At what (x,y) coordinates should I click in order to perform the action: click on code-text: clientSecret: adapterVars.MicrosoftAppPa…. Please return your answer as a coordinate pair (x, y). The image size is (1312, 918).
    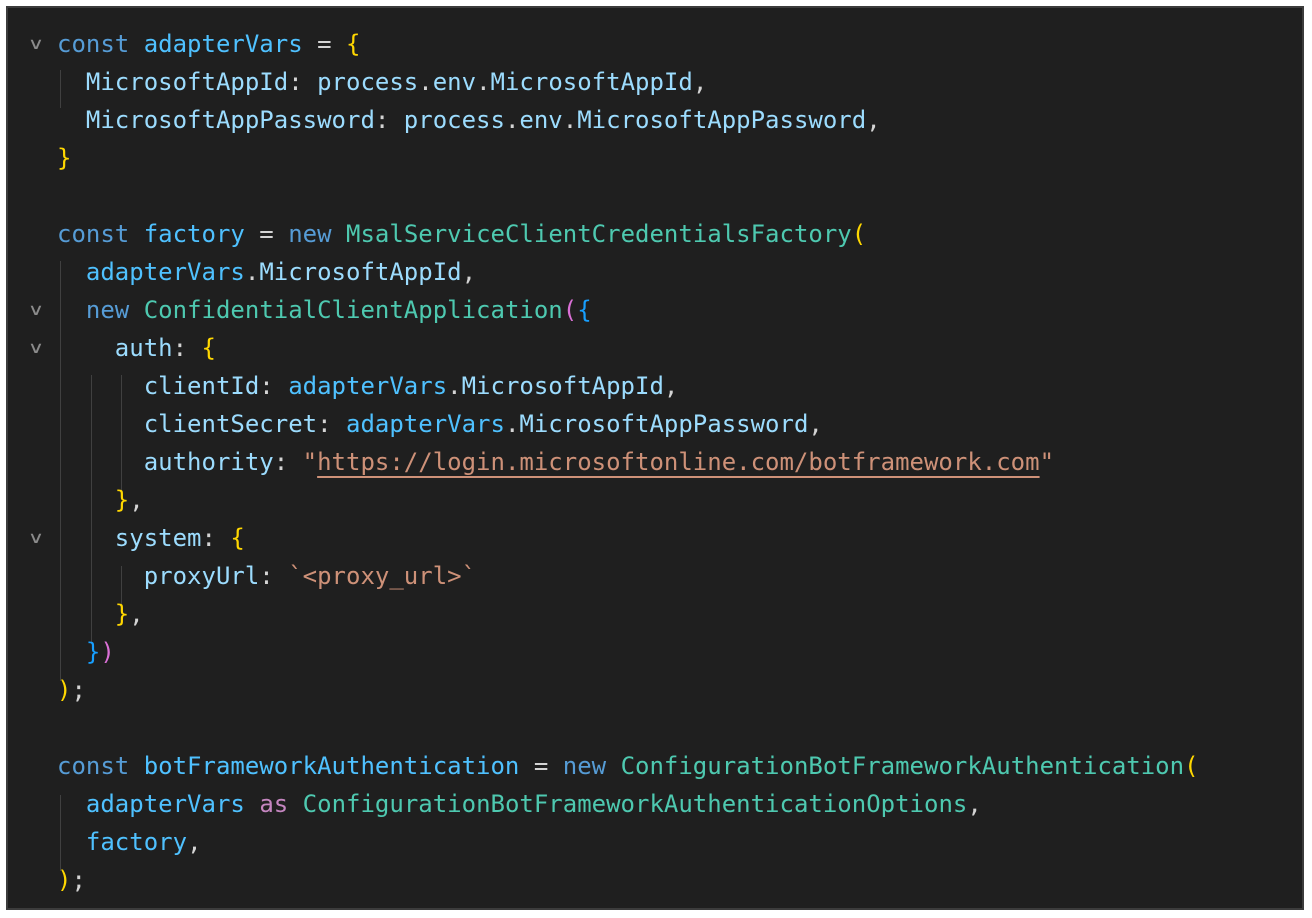
    Looking at the image, I should click on (440, 424).